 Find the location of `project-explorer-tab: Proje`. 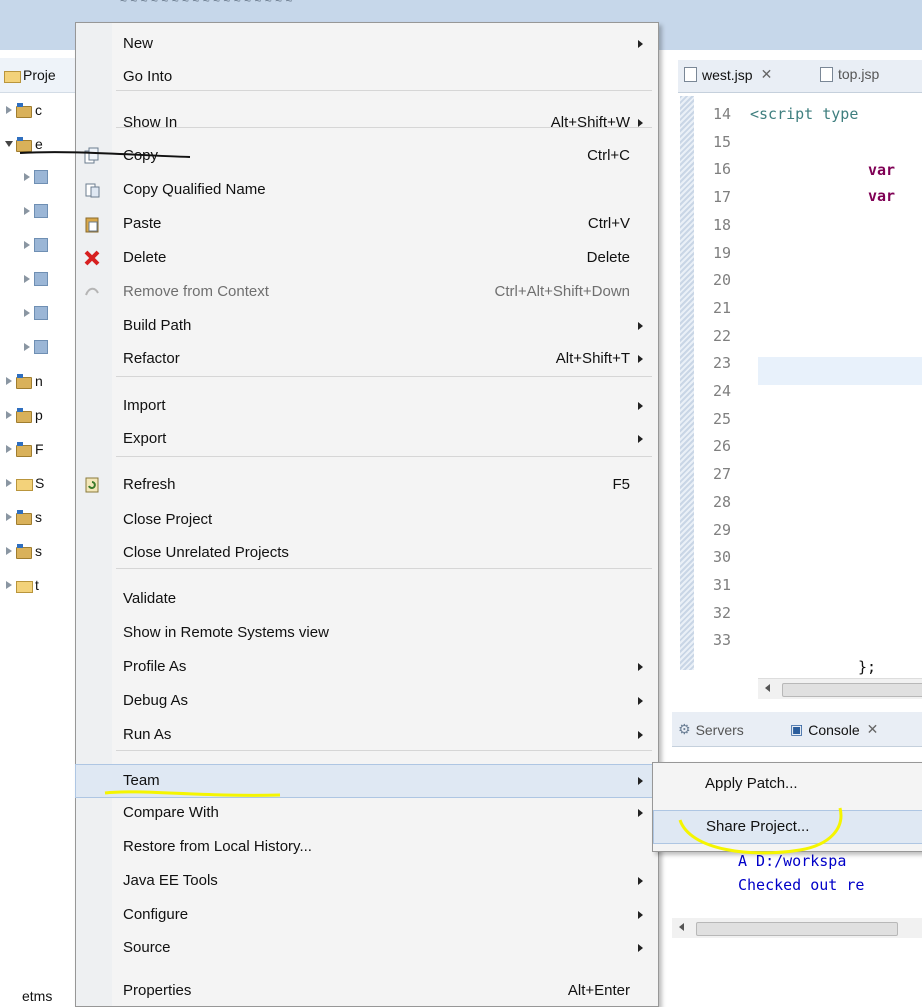

project-explorer-tab: Proje is located at coordinates (39, 75).